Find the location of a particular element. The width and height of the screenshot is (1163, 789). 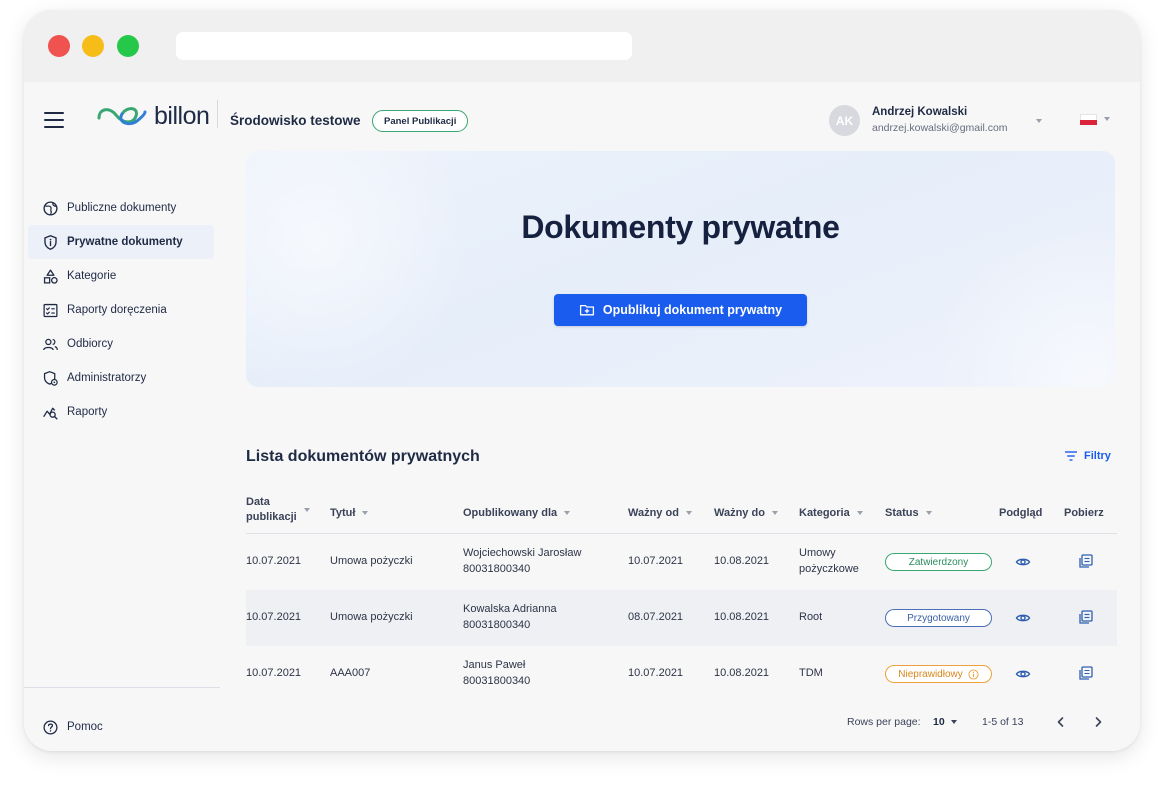

chevron-right-icon is located at coordinates (1098, 722).